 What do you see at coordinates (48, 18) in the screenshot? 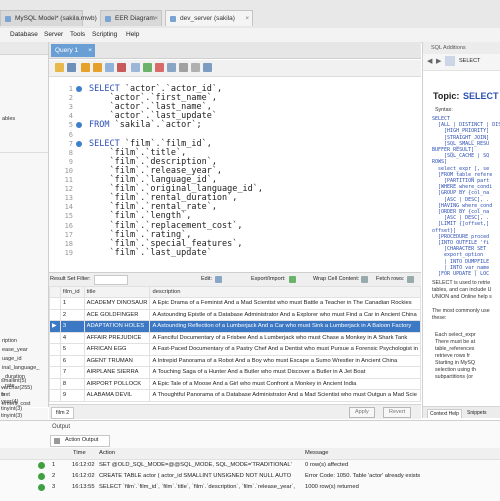
I see `window-tab-model: MySQL Model* (sakila.mwb) ×` at bounding box center [48, 18].